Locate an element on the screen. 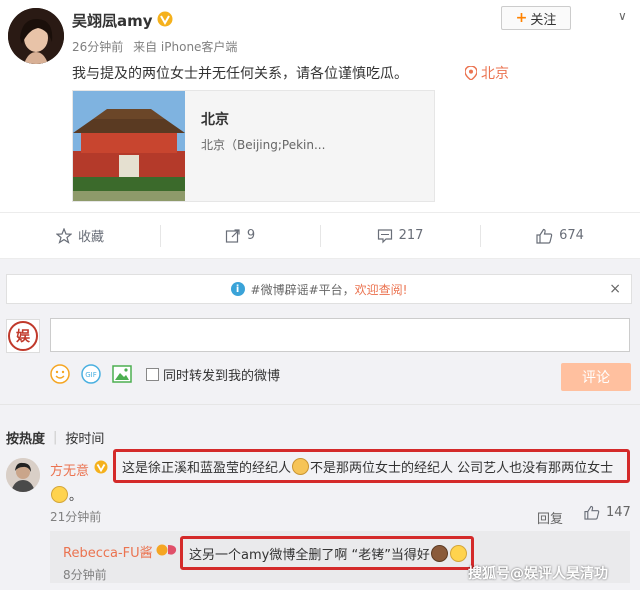  sort-tabs: 按热度 | 按时间 is located at coordinates (55, 437).